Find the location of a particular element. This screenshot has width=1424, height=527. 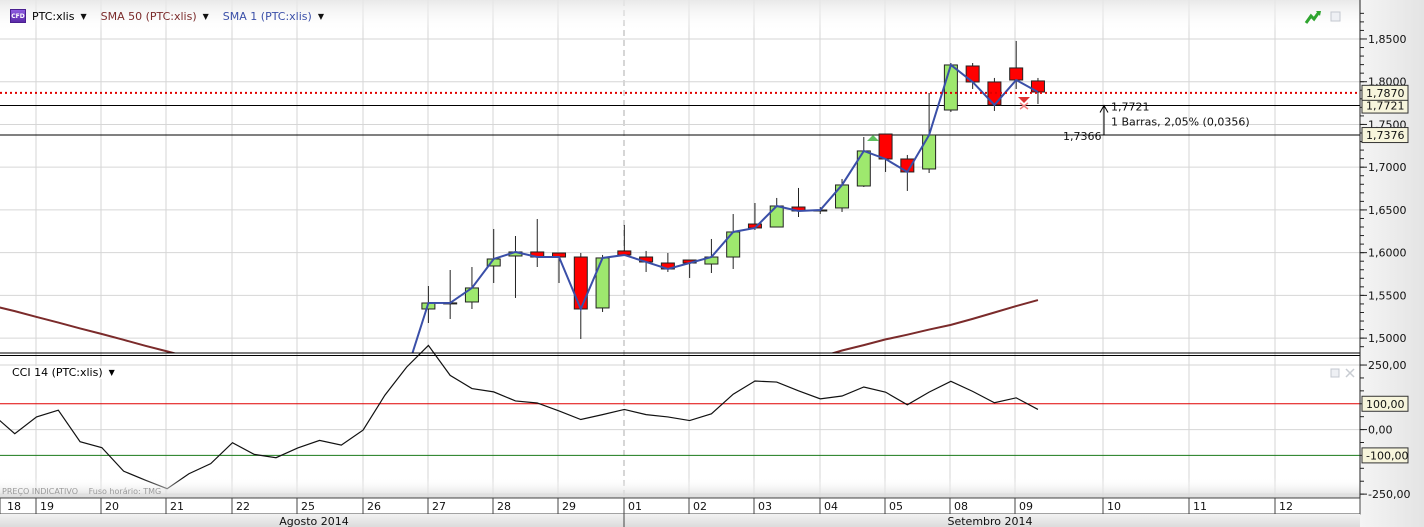

date-label-19: 19 is located at coordinates (47, 506).